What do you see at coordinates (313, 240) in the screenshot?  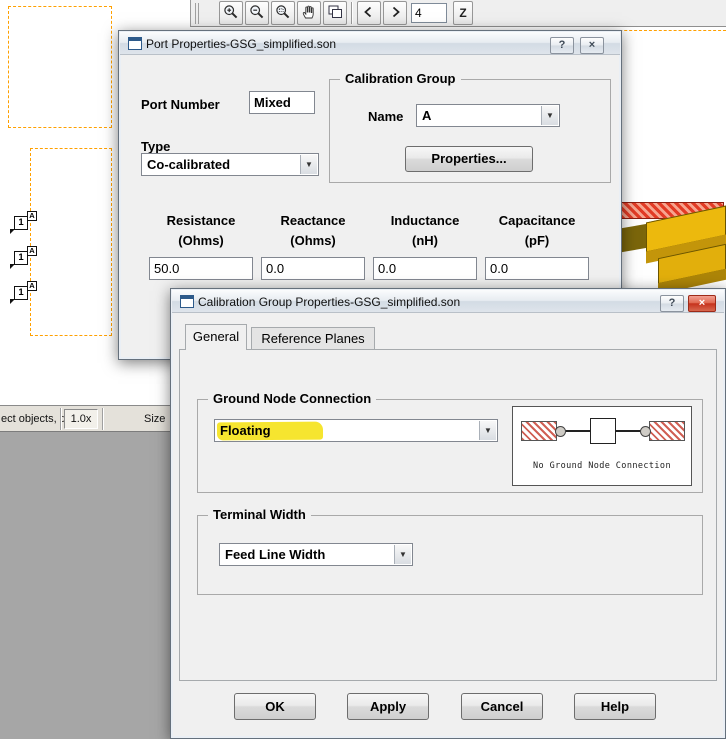 I see `reactance-unit: (Ohms)` at bounding box center [313, 240].